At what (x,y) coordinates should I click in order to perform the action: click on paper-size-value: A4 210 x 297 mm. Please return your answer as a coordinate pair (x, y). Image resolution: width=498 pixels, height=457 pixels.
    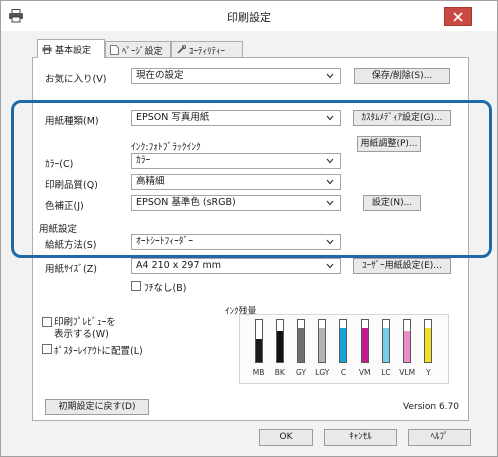
    Looking at the image, I should click on (179, 265).